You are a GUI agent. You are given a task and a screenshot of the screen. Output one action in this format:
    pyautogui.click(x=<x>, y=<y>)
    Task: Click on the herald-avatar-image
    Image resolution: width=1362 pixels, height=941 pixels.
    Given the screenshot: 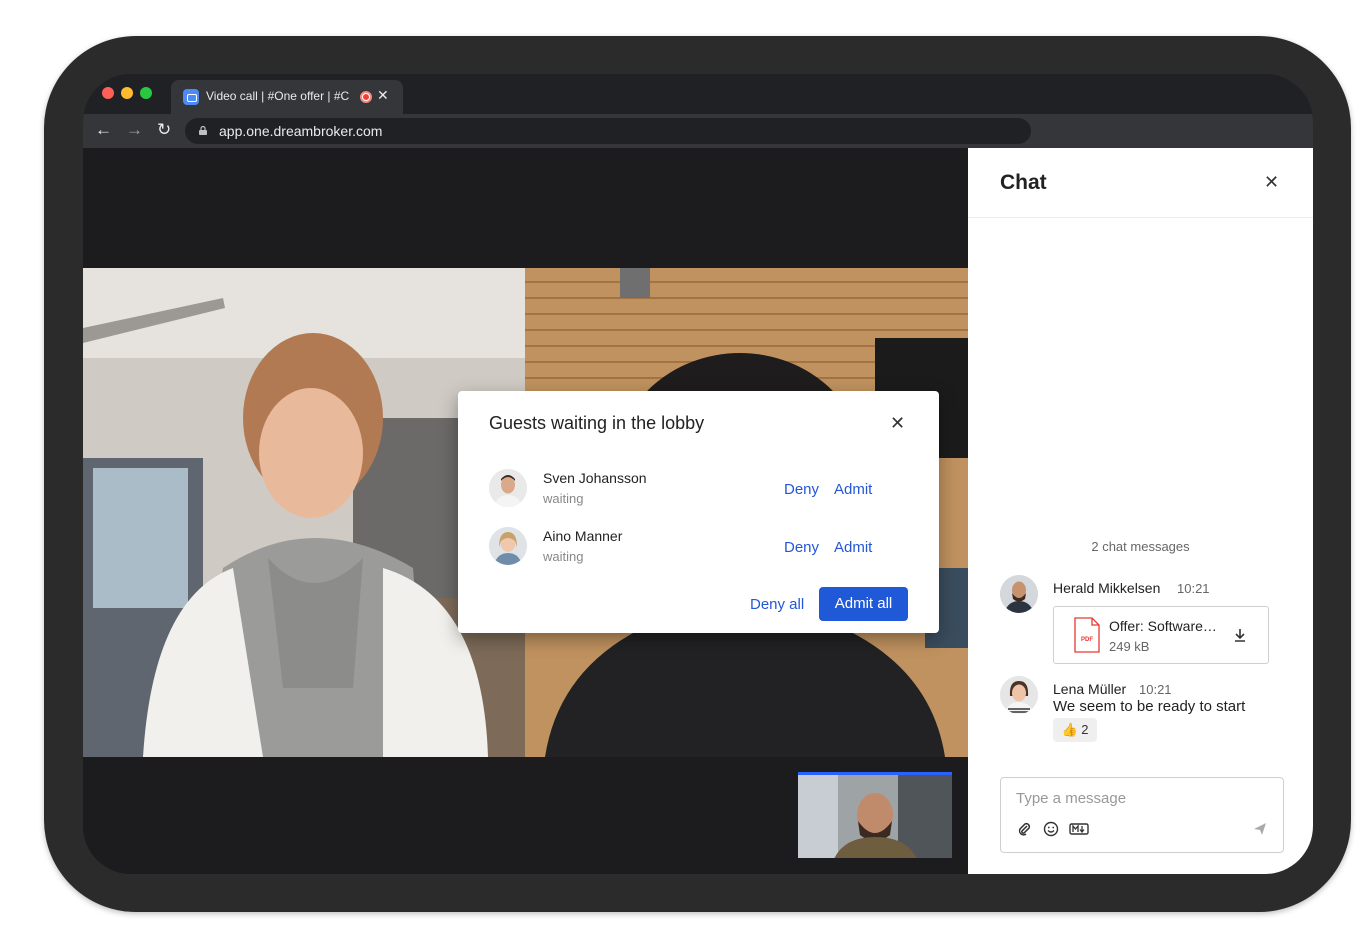 What is the action you would take?
    pyautogui.click(x=1019, y=594)
    